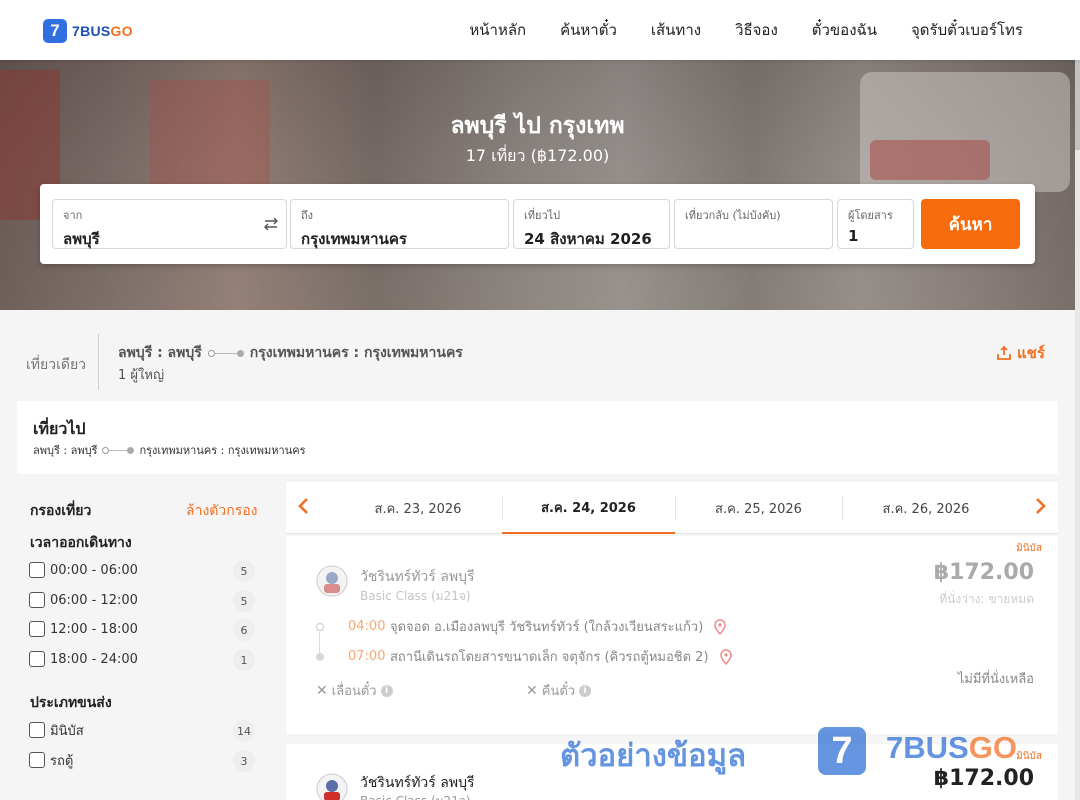 The image size is (1080, 800). I want to click on chevron-left-icon, so click(304, 506).